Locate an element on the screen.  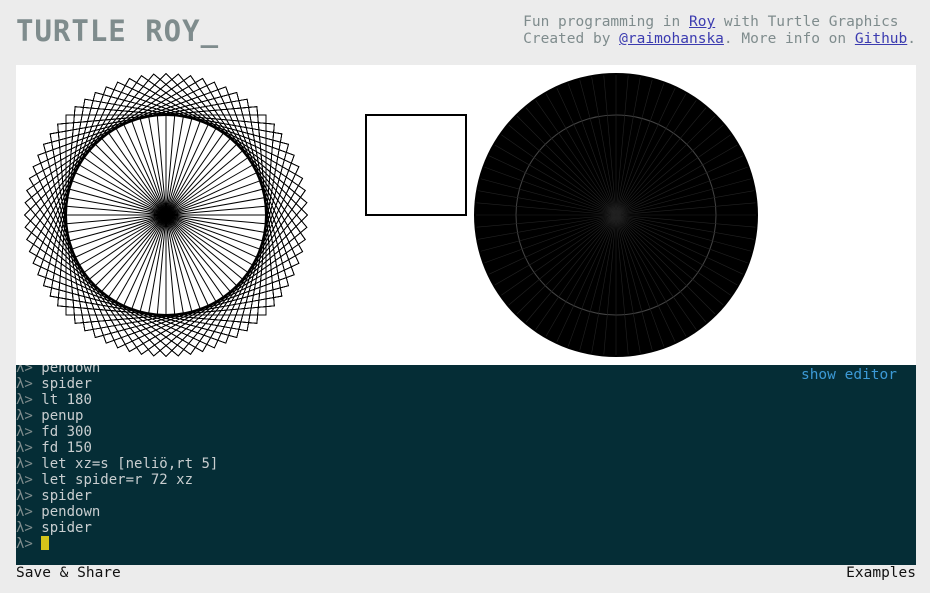
tagline-text: Created by is located at coordinates (571, 39).